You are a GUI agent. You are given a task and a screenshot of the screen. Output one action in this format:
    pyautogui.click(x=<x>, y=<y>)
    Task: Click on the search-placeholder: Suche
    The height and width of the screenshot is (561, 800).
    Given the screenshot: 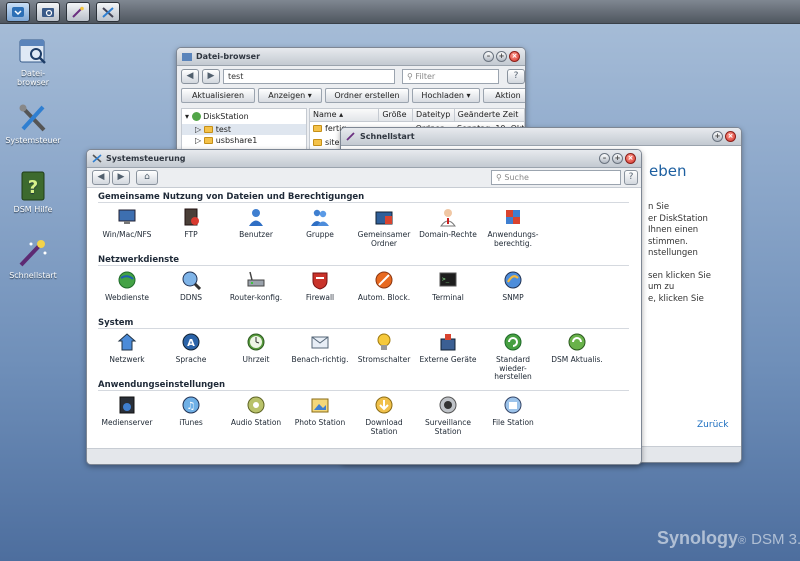 What is the action you would take?
    pyautogui.click(x=516, y=177)
    